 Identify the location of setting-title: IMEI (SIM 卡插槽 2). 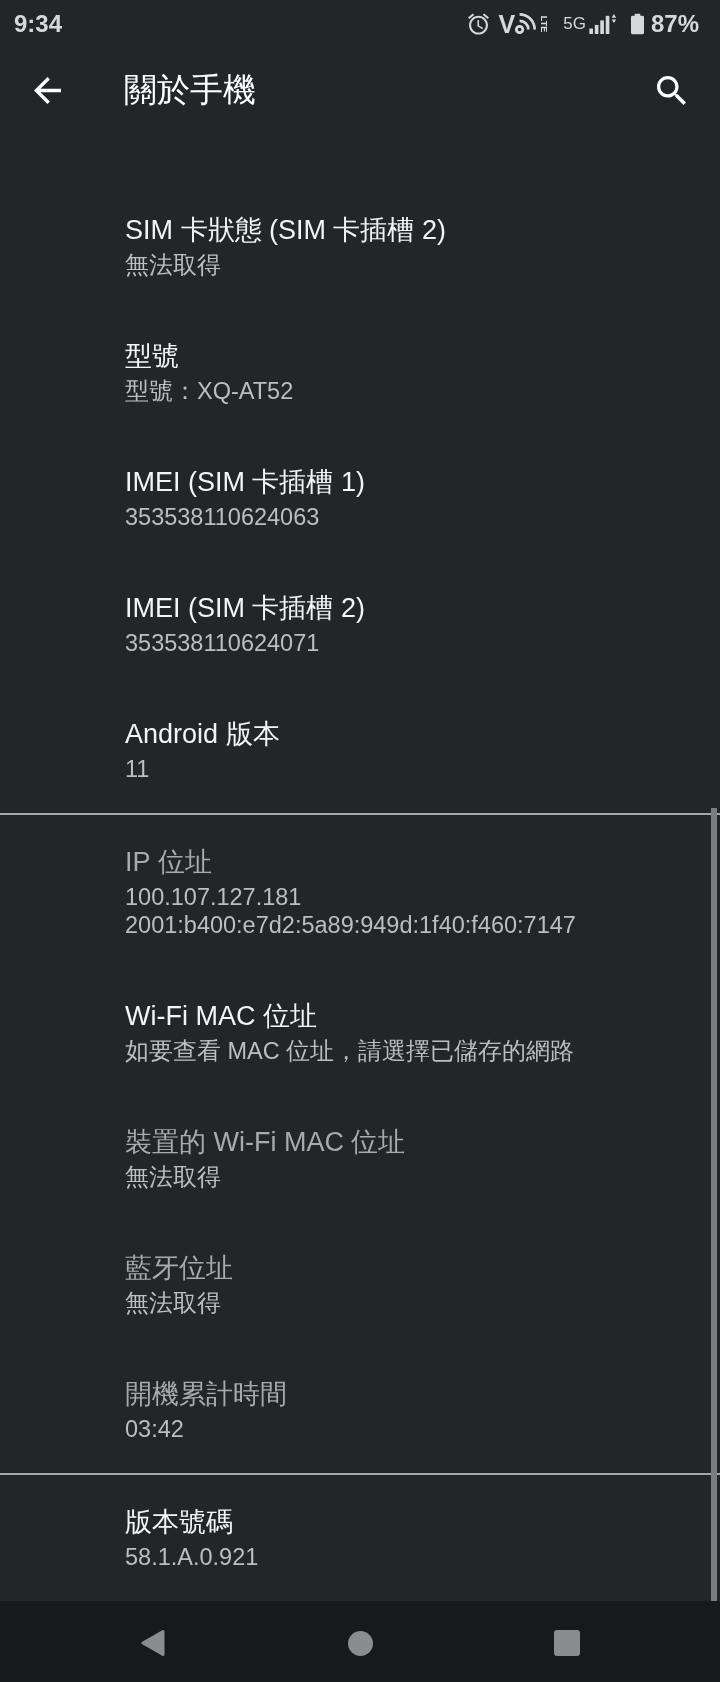
(245, 608).